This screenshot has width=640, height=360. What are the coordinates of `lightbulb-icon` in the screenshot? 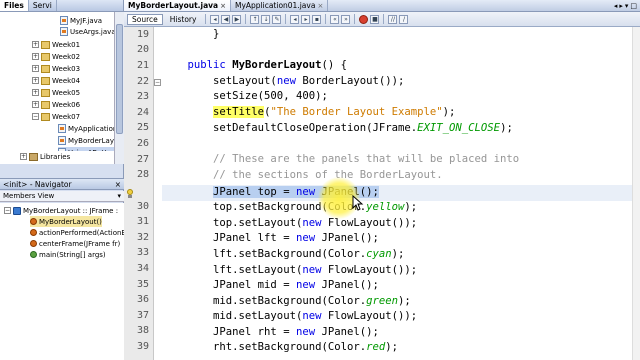 It's located at (130, 194).